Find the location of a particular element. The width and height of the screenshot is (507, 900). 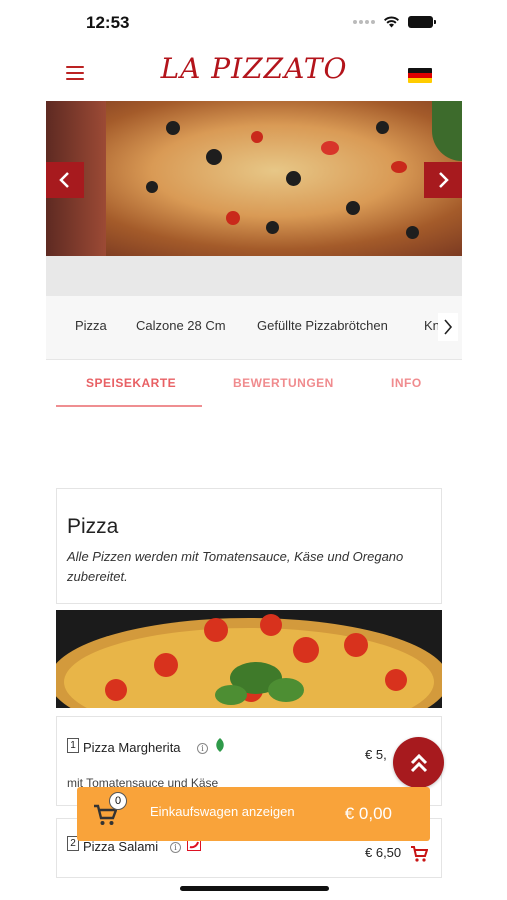

section-pizza-image is located at coordinates (249, 659).